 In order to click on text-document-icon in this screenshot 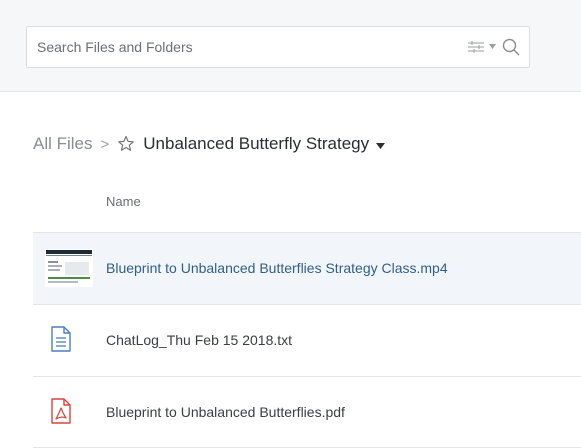, I will do `click(61, 339)`.